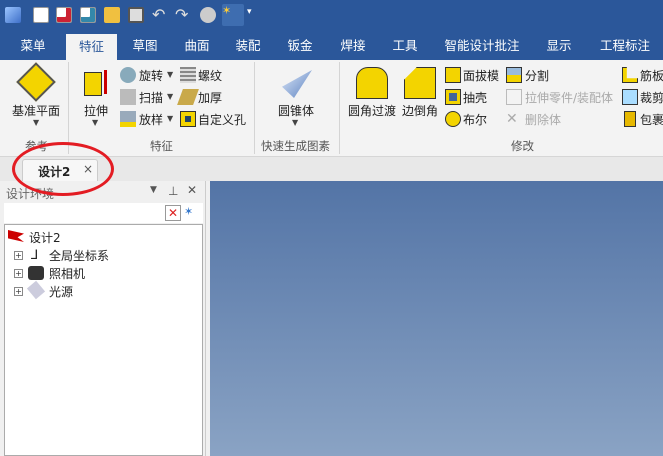 This screenshot has width=663, height=456. I want to click on split-button: 分割, so click(537, 75).